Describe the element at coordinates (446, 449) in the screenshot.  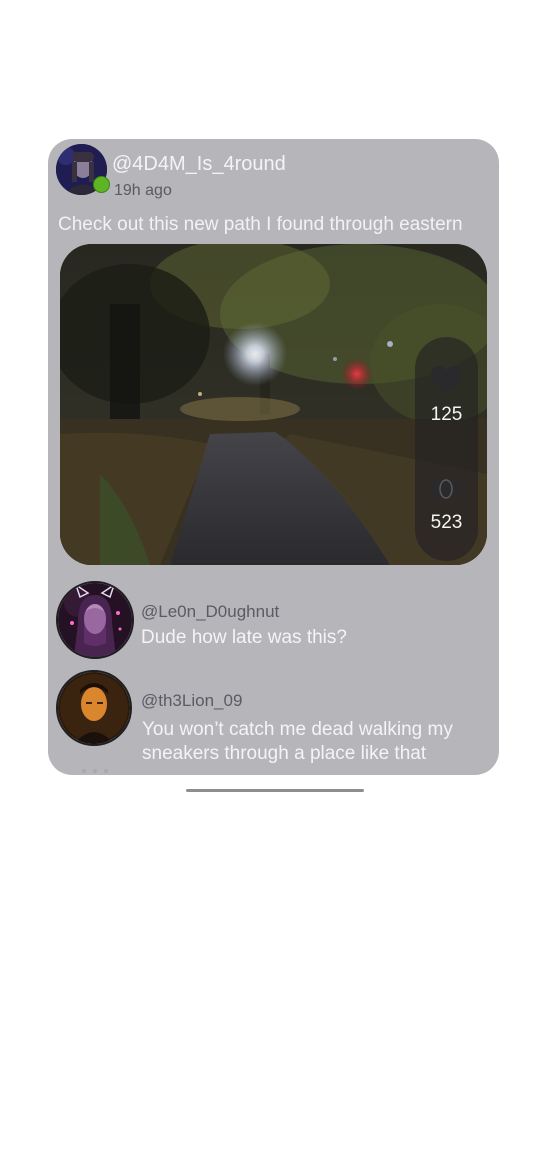
I see `post-stats-pill: 125 523` at that location.